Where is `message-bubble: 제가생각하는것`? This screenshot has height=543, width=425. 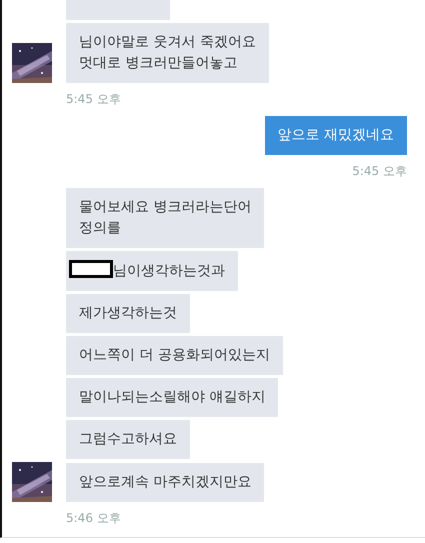
message-bubble: 제가생각하는것 is located at coordinates (128, 313).